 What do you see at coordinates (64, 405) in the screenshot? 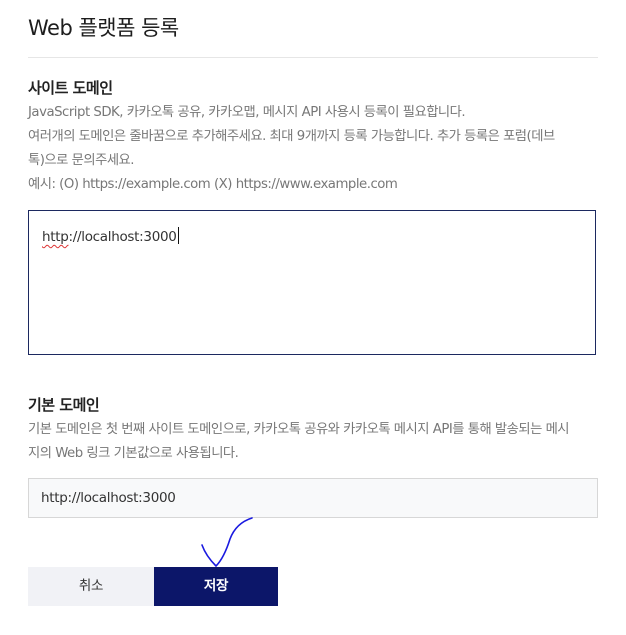
I see `default-domain-title: 기본 도메인` at bounding box center [64, 405].